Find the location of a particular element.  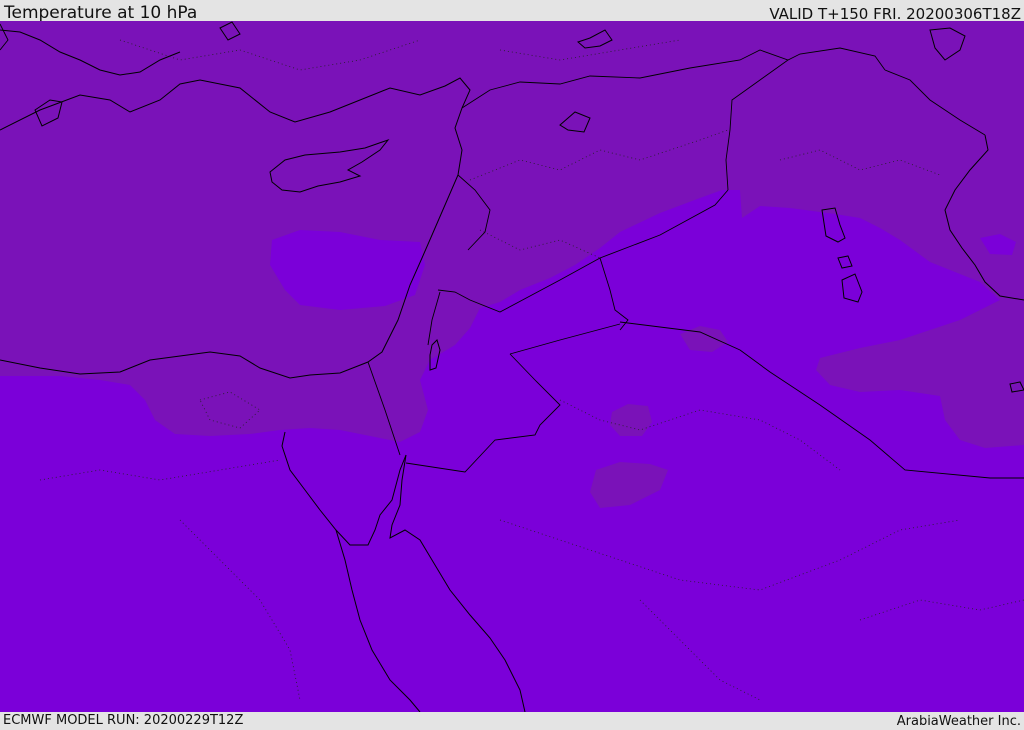

temperature-pocket-mediterranean is located at coordinates (347, 270).